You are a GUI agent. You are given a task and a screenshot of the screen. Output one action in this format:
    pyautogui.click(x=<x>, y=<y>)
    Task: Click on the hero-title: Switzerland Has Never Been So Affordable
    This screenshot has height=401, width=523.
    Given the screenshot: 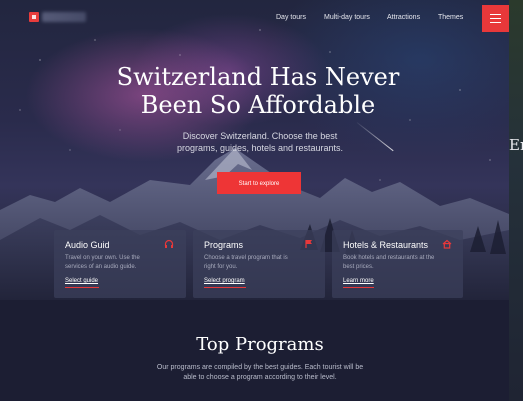 What is the action you would take?
    pyautogui.click(x=258, y=91)
    